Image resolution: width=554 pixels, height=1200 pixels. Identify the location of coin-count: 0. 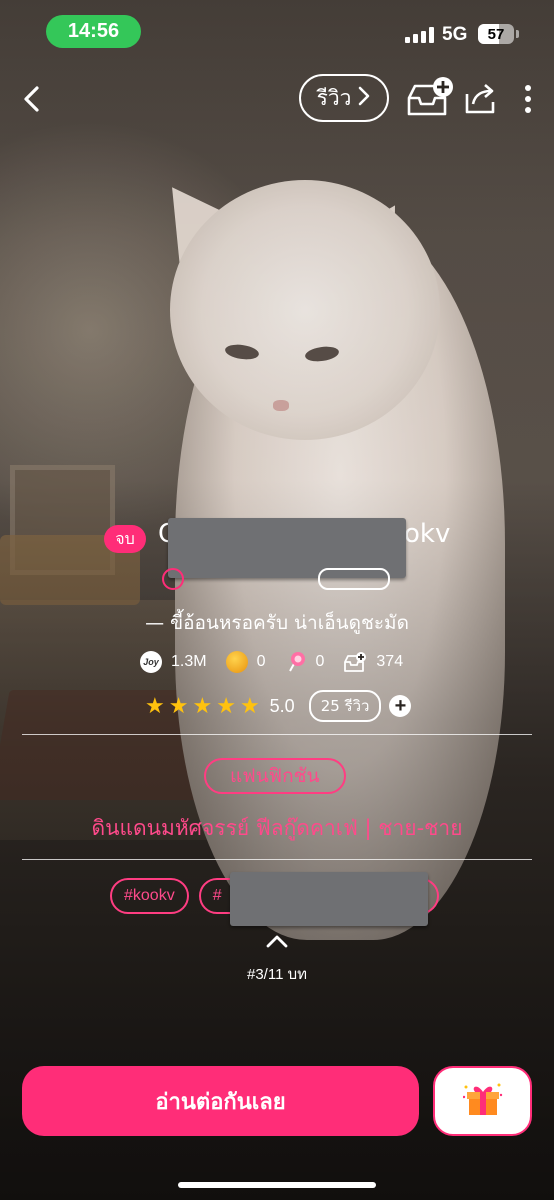
(261, 661).